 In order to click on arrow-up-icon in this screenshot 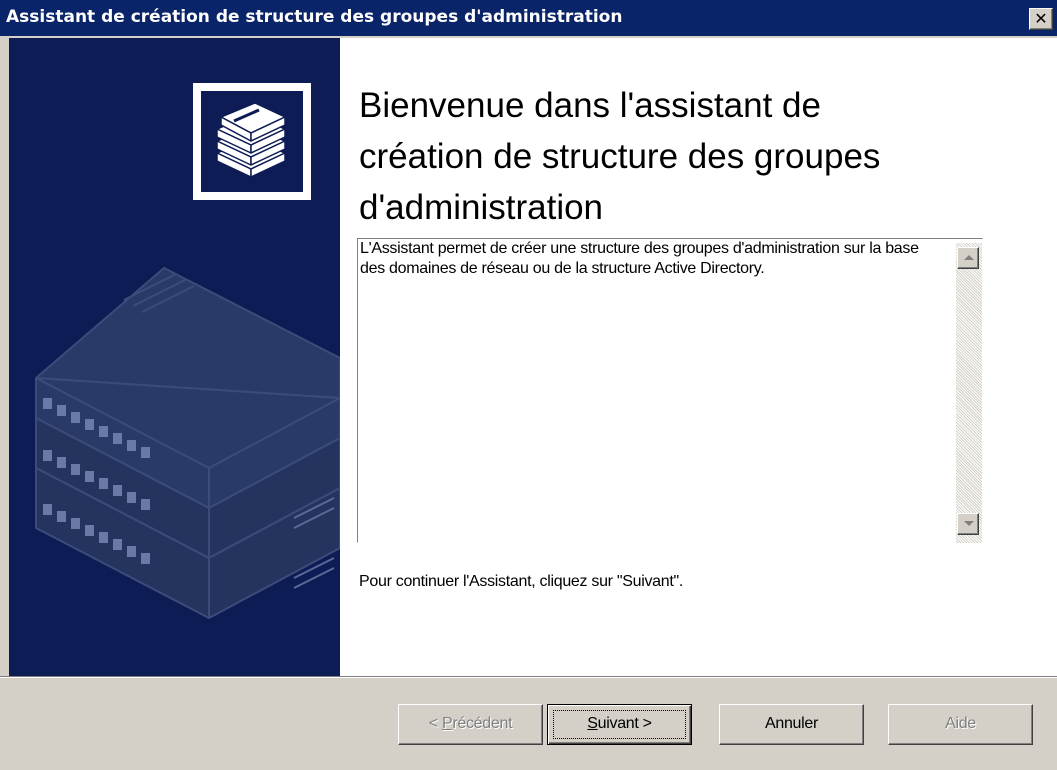, I will do `click(969, 257)`.